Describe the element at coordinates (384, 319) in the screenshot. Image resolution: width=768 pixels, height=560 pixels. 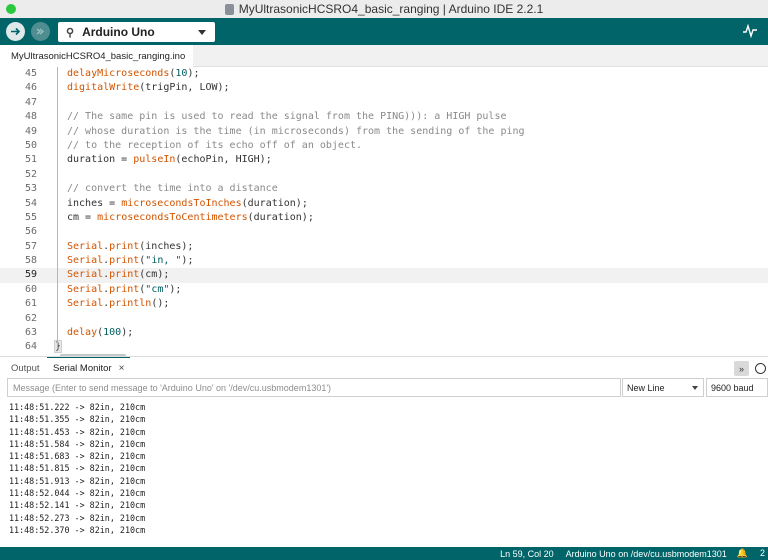
I see `code-line: 62` at that location.